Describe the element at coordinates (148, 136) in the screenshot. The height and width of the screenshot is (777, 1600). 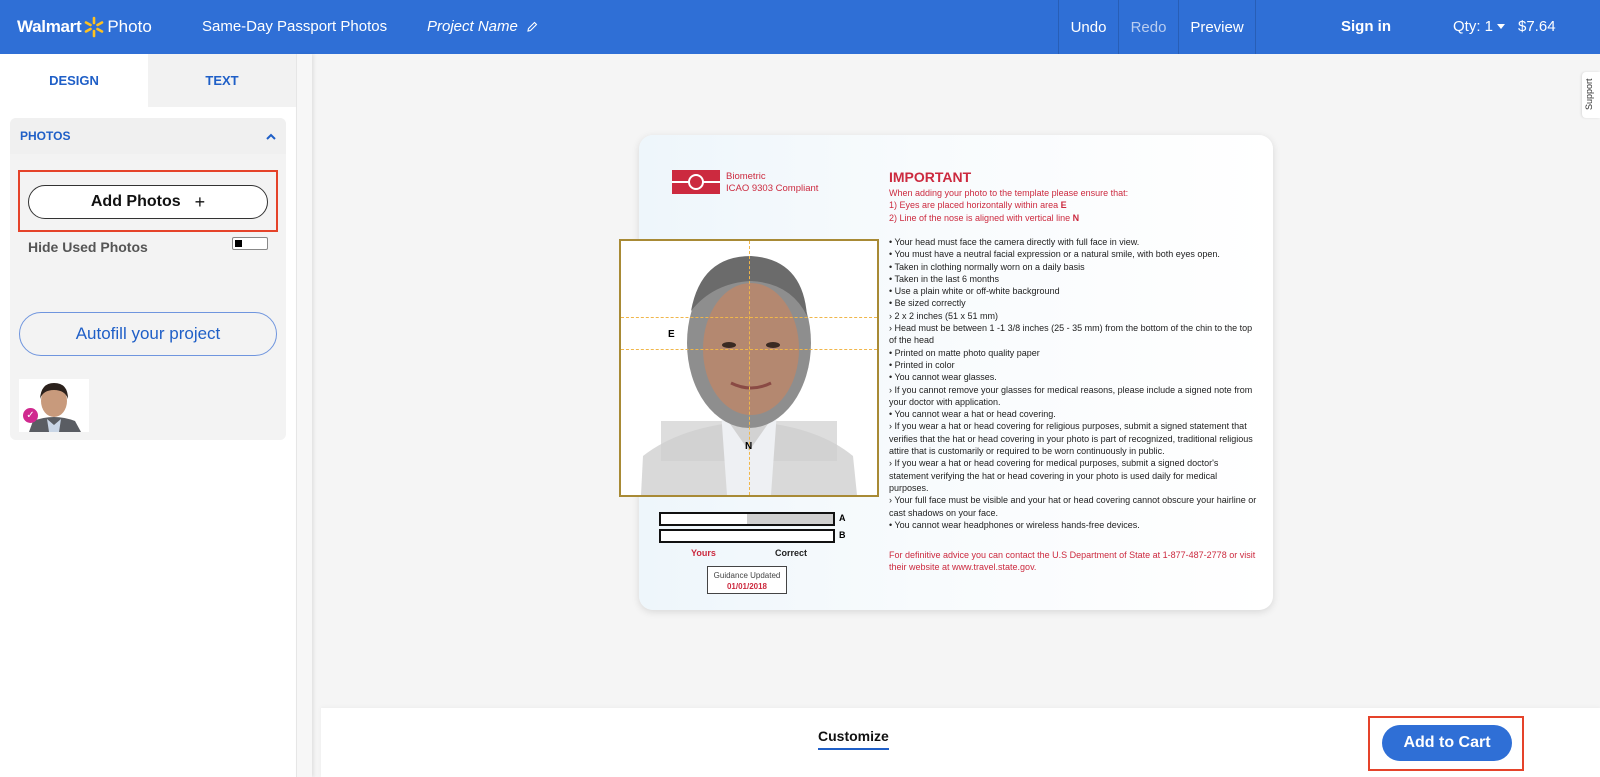
I see `photos-section-header: PHOTOS` at that location.